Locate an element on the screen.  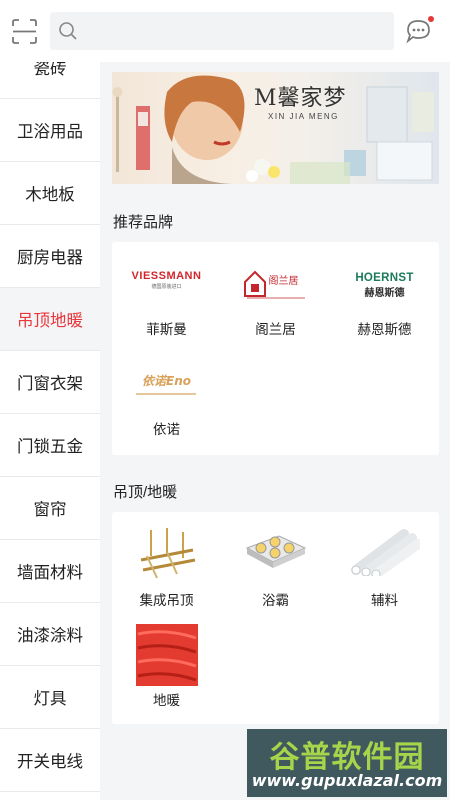
unread-badge is located at coordinates (431, 19).